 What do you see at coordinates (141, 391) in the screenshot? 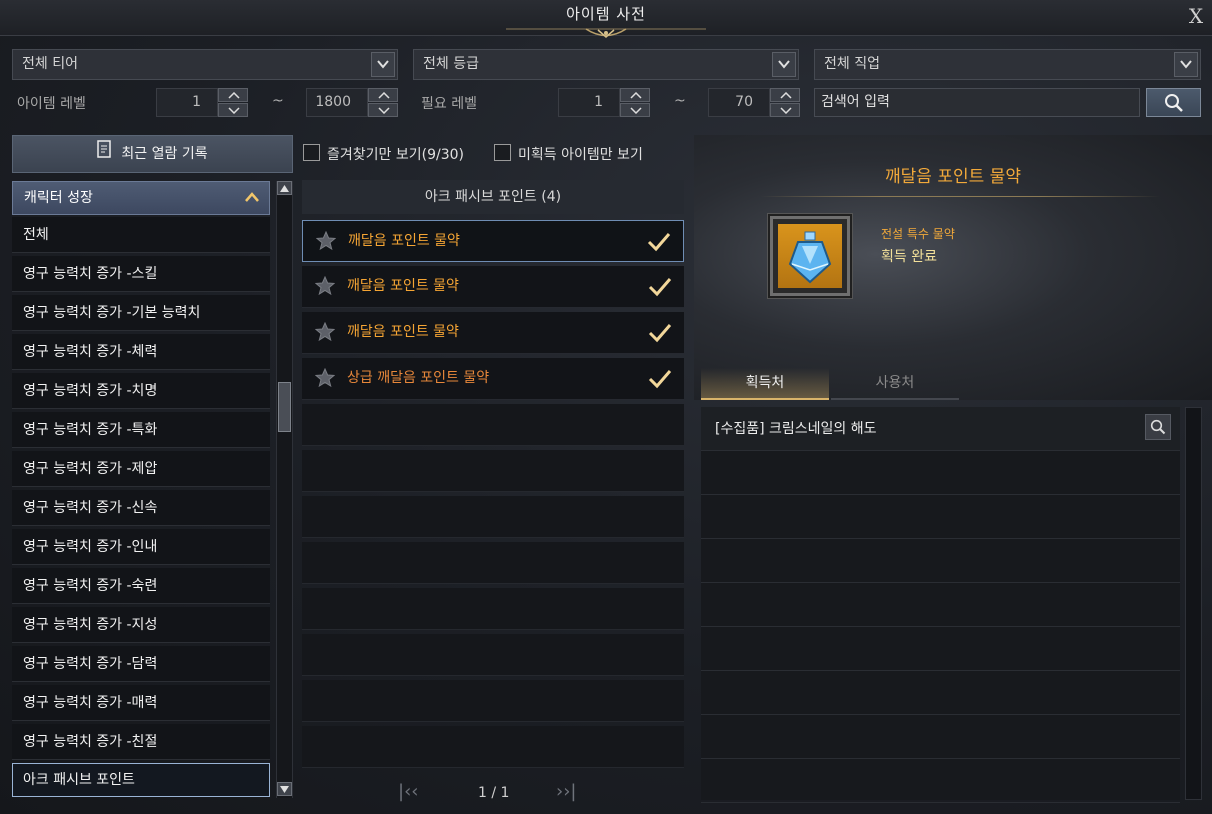
I see `sidebar-item: 영구 능력치 증가 -치명` at bounding box center [141, 391].